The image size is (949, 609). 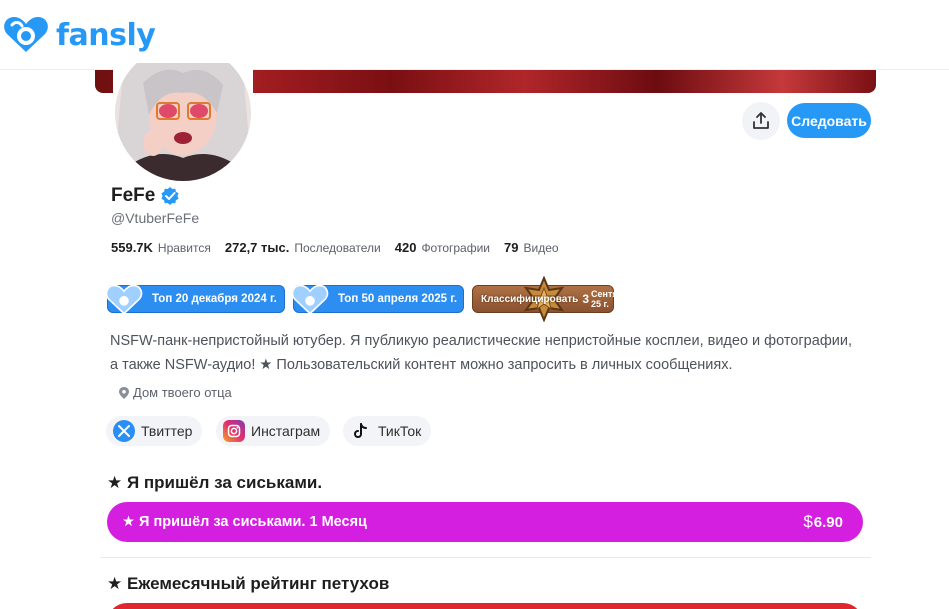 I want to click on tier-title: ★ Я пришёл за сиськами., so click(x=215, y=482).